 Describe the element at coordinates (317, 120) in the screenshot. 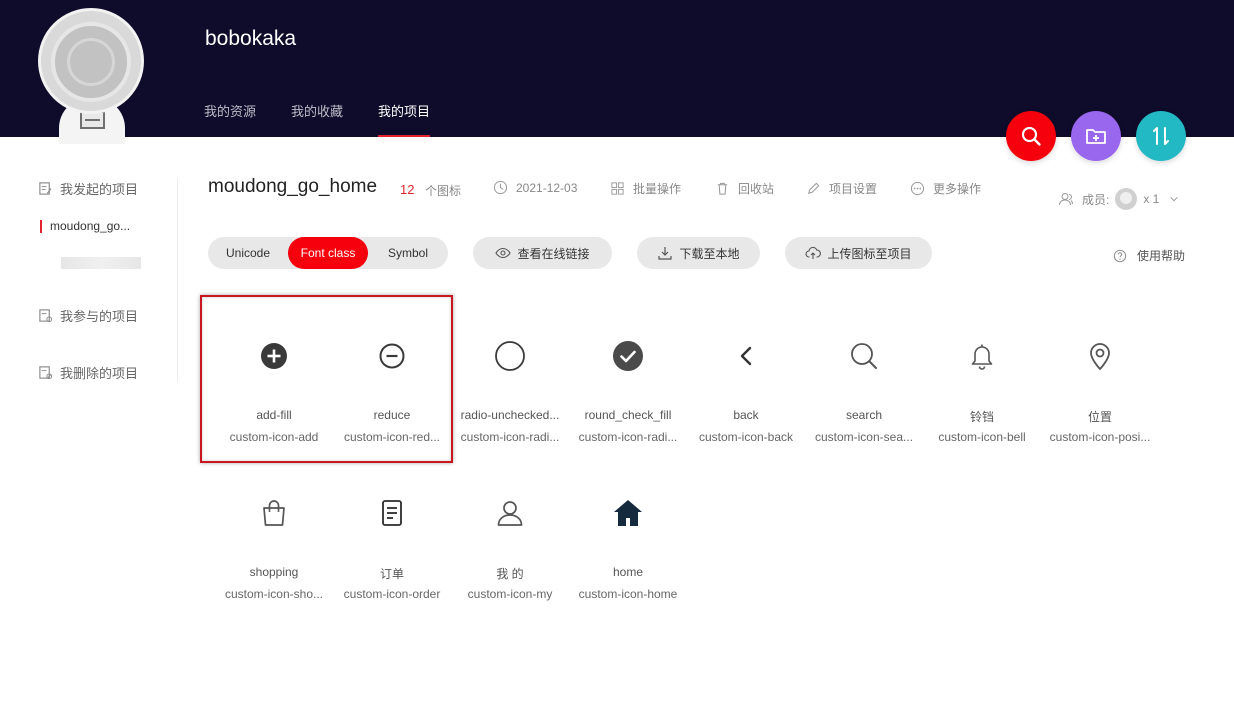

I see `nav-my-favorites: 我的收藏` at that location.